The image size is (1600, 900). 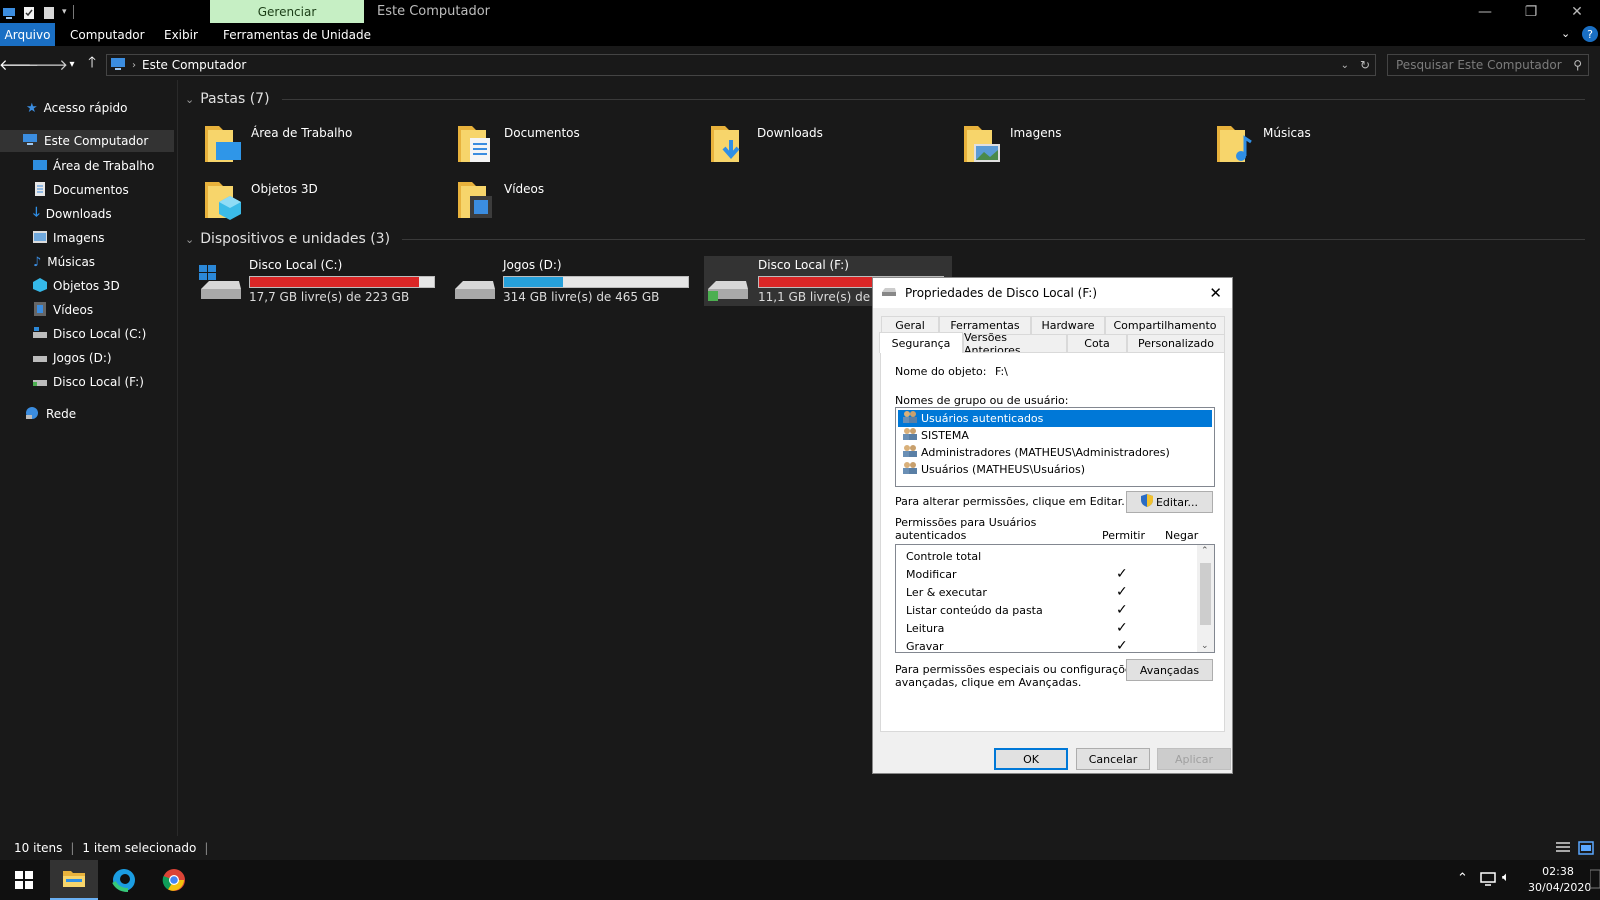 I want to click on group-item: Usuários autenticados, so click(x=1055, y=418).